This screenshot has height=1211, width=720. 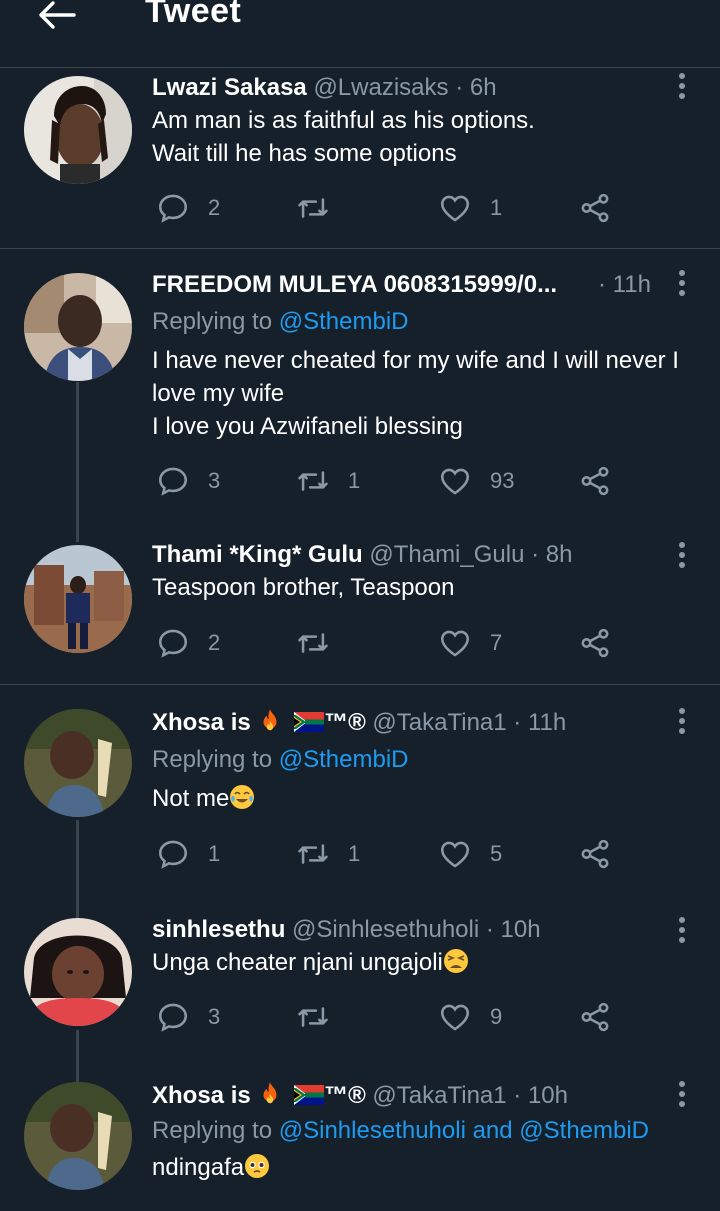 I want to click on author-handle: @Lwazisaks, so click(x=380, y=87).